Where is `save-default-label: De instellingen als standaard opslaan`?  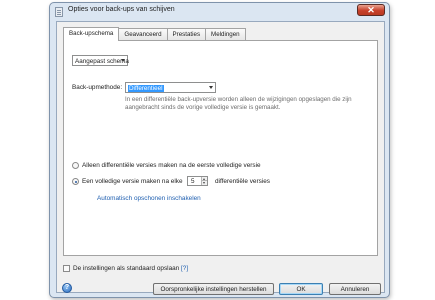 save-default-label: De instellingen als standaard opslaan is located at coordinates (126, 268).